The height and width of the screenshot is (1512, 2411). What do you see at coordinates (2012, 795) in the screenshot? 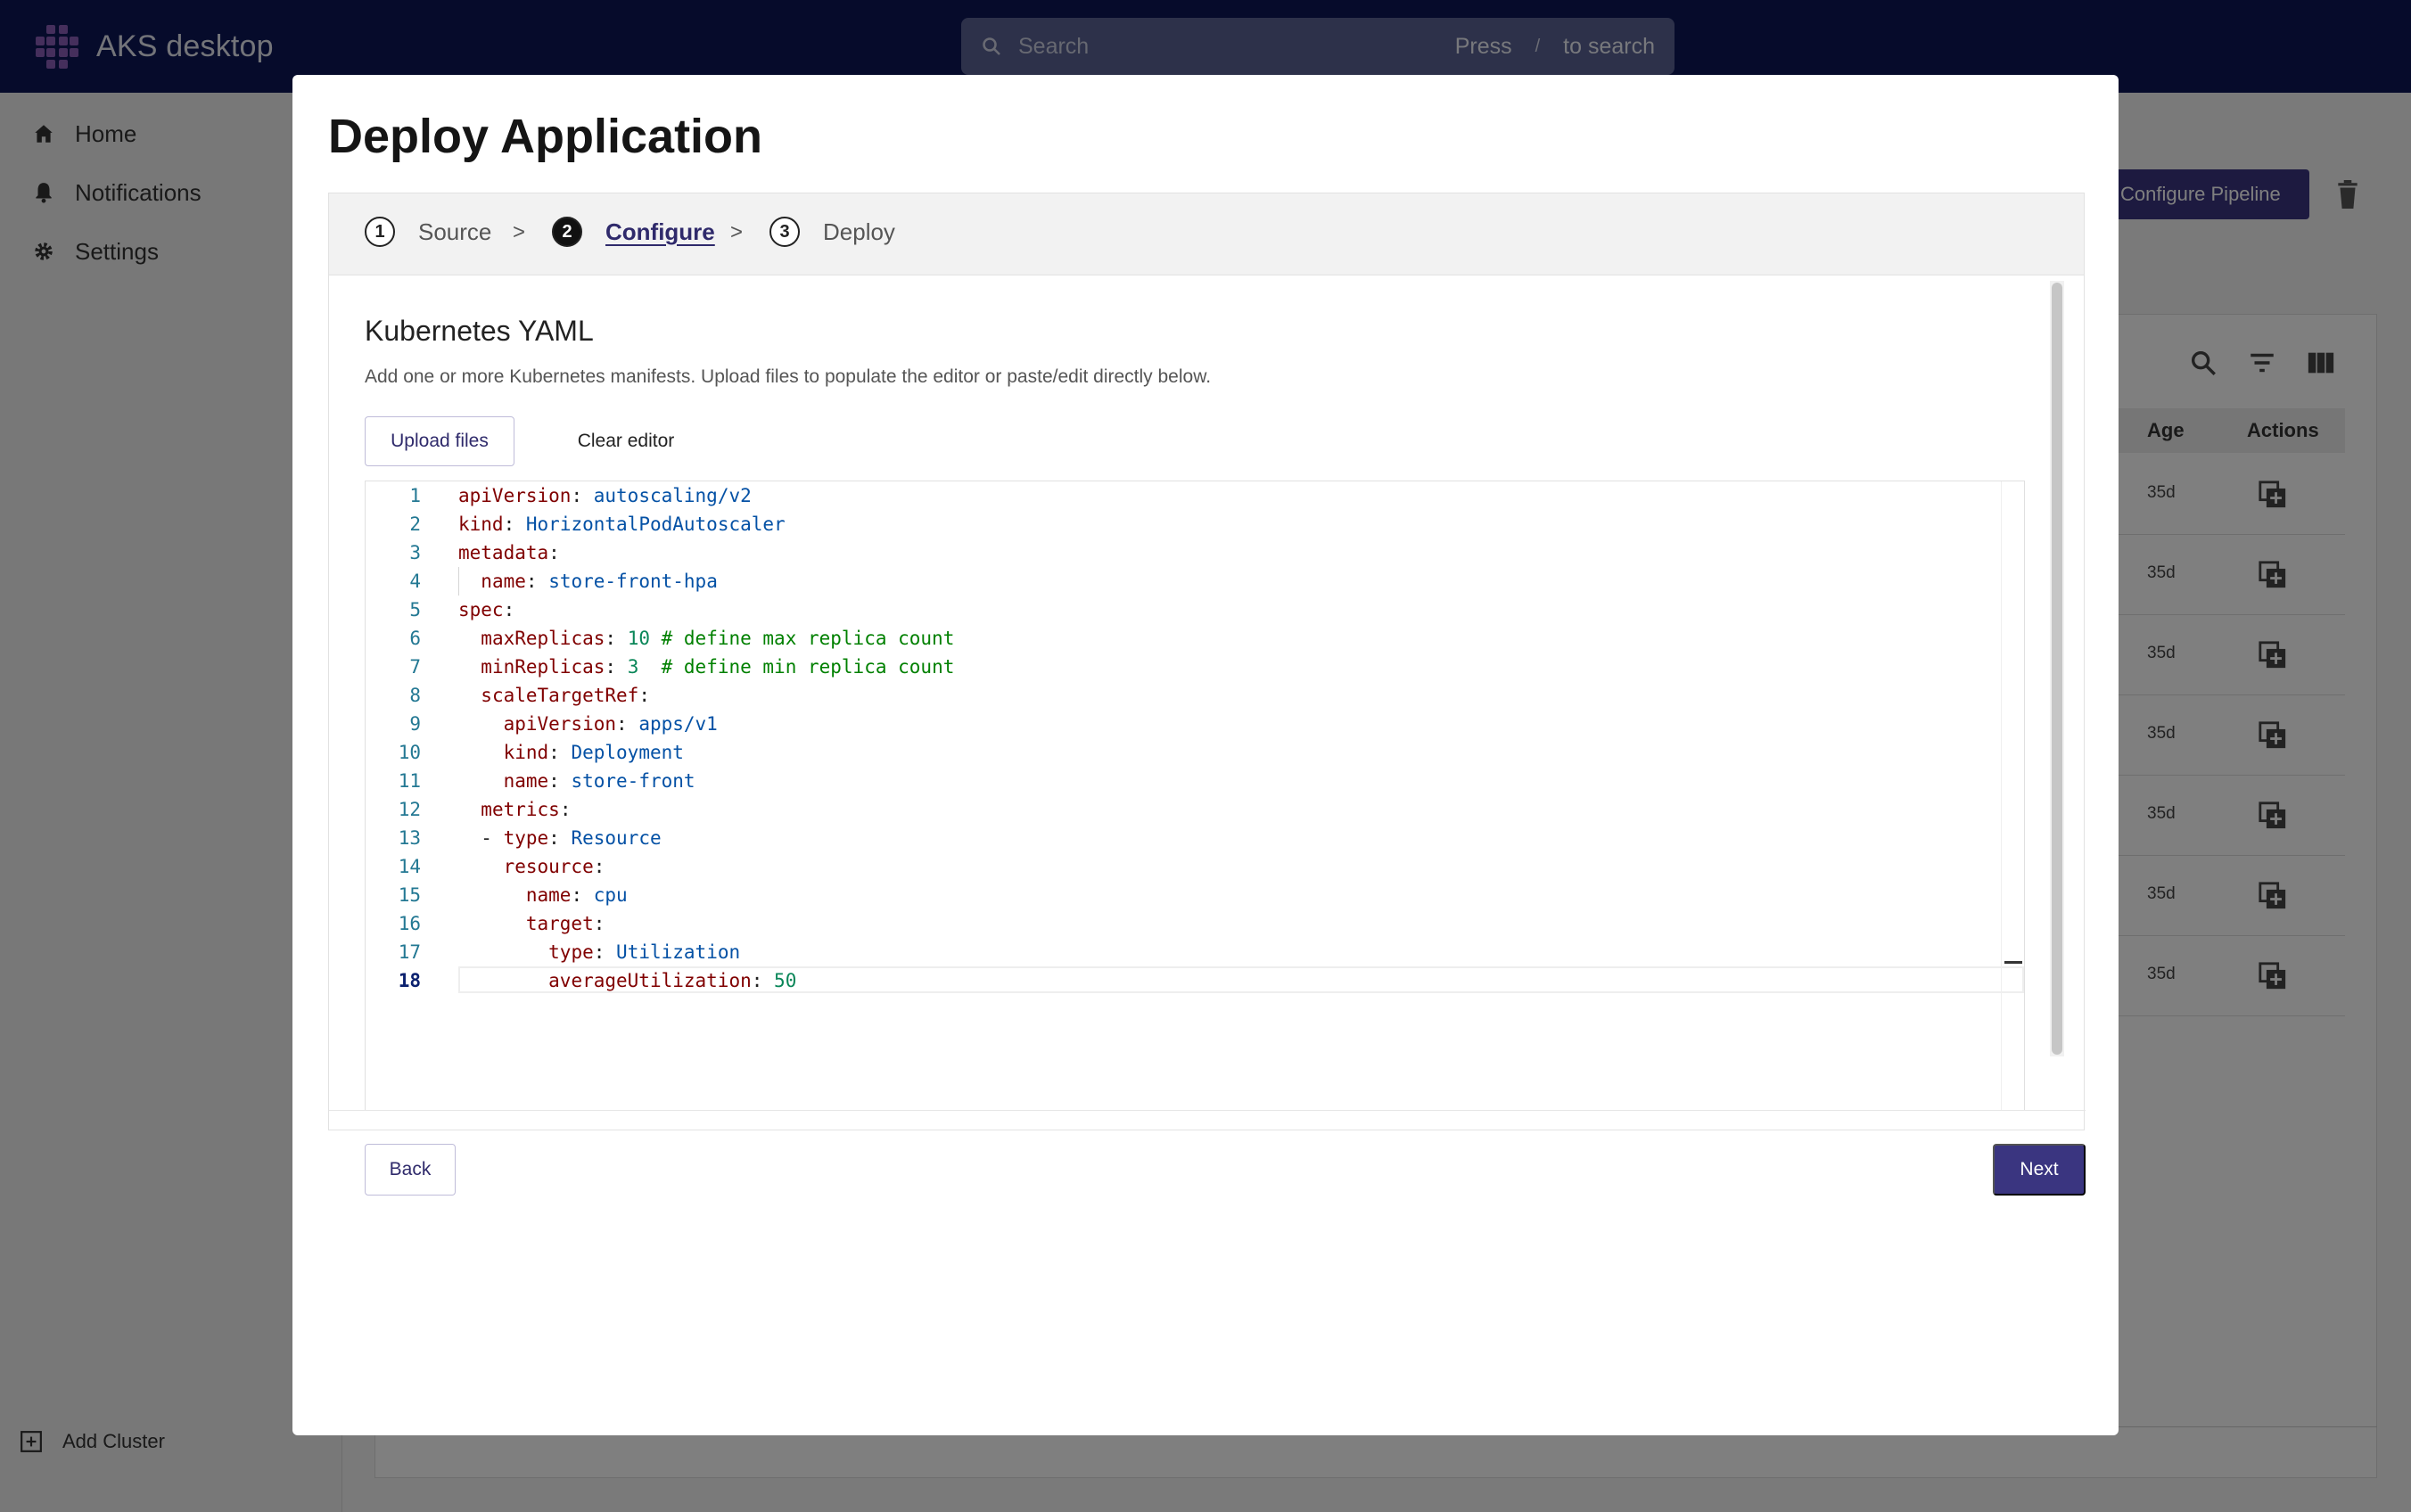
I see `editor-scrollbar` at bounding box center [2012, 795].